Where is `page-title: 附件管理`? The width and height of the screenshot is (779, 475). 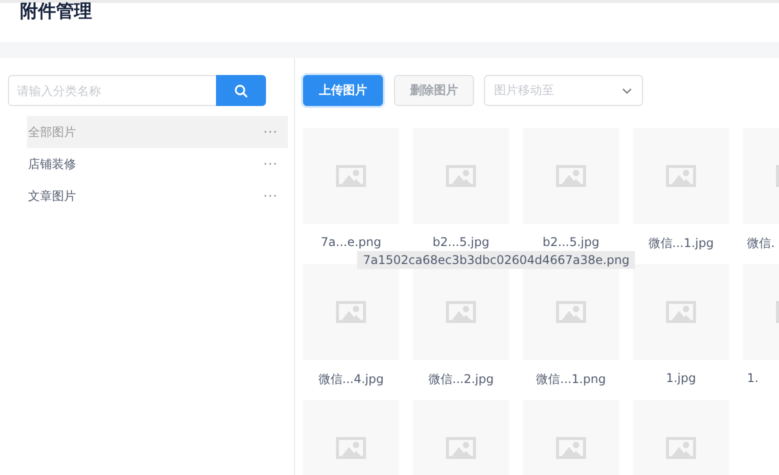
page-title: 附件管理 is located at coordinates (56, 12).